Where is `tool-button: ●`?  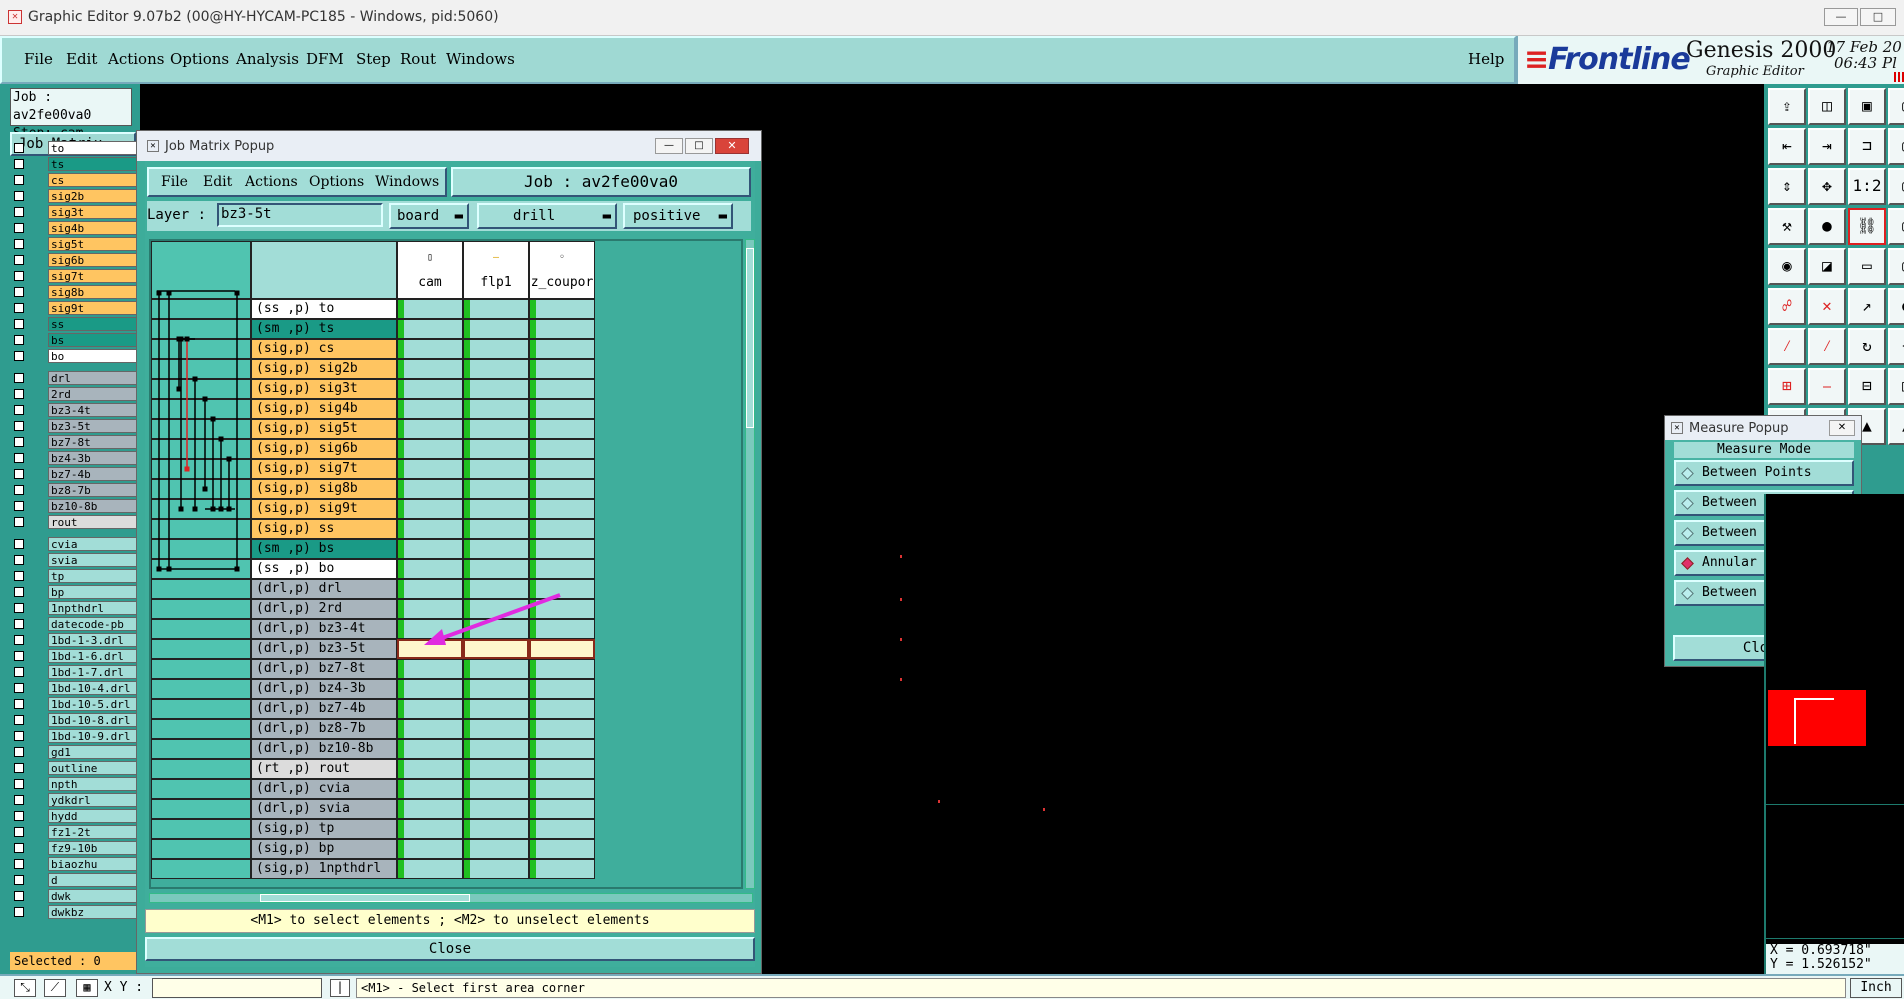 tool-button: ● is located at coordinates (1896, 306).